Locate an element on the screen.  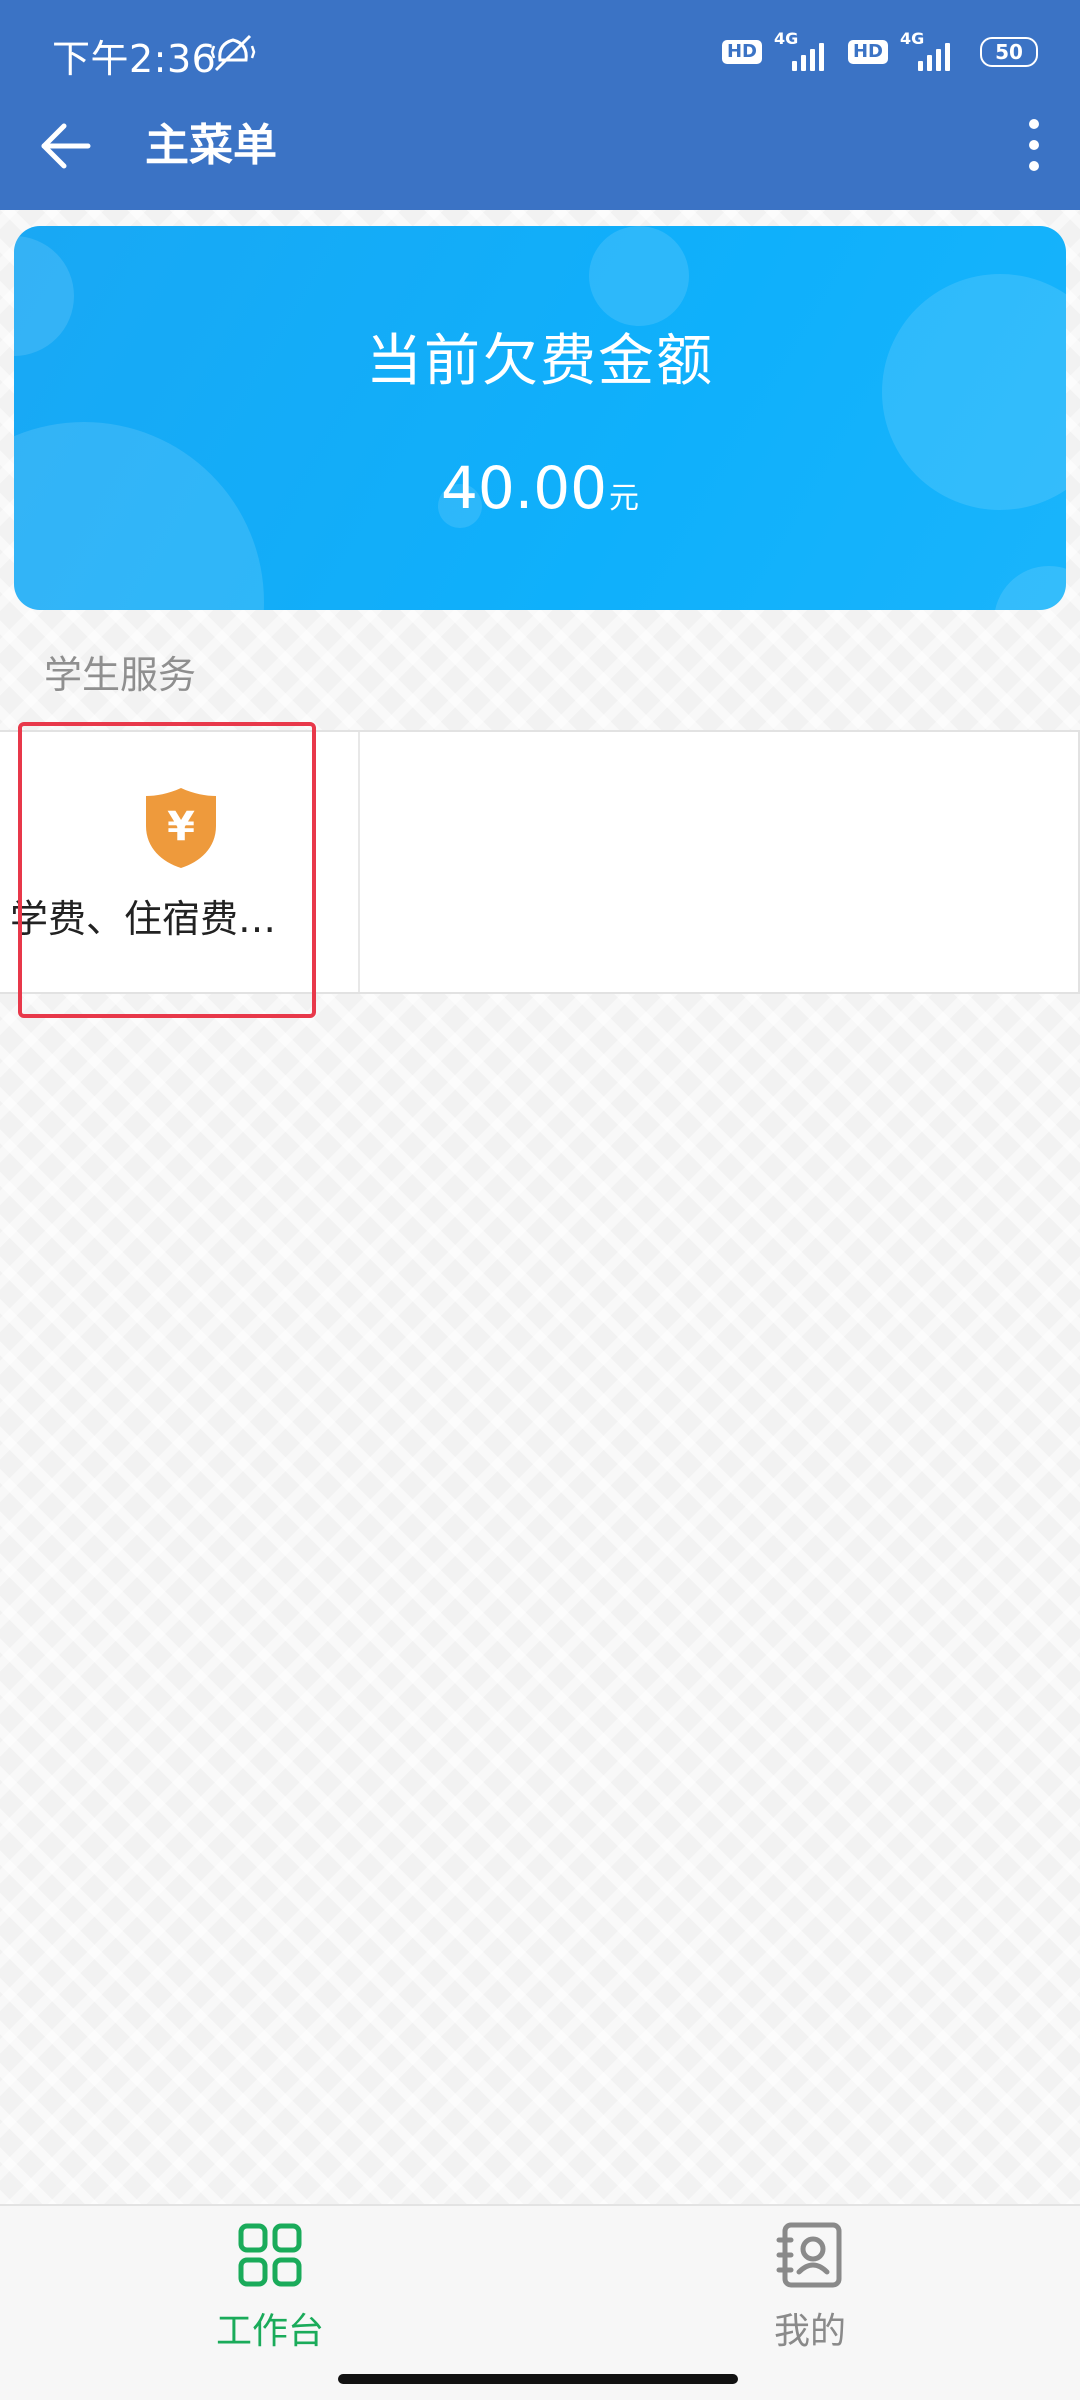
grid-icon is located at coordinates (270, 2255).